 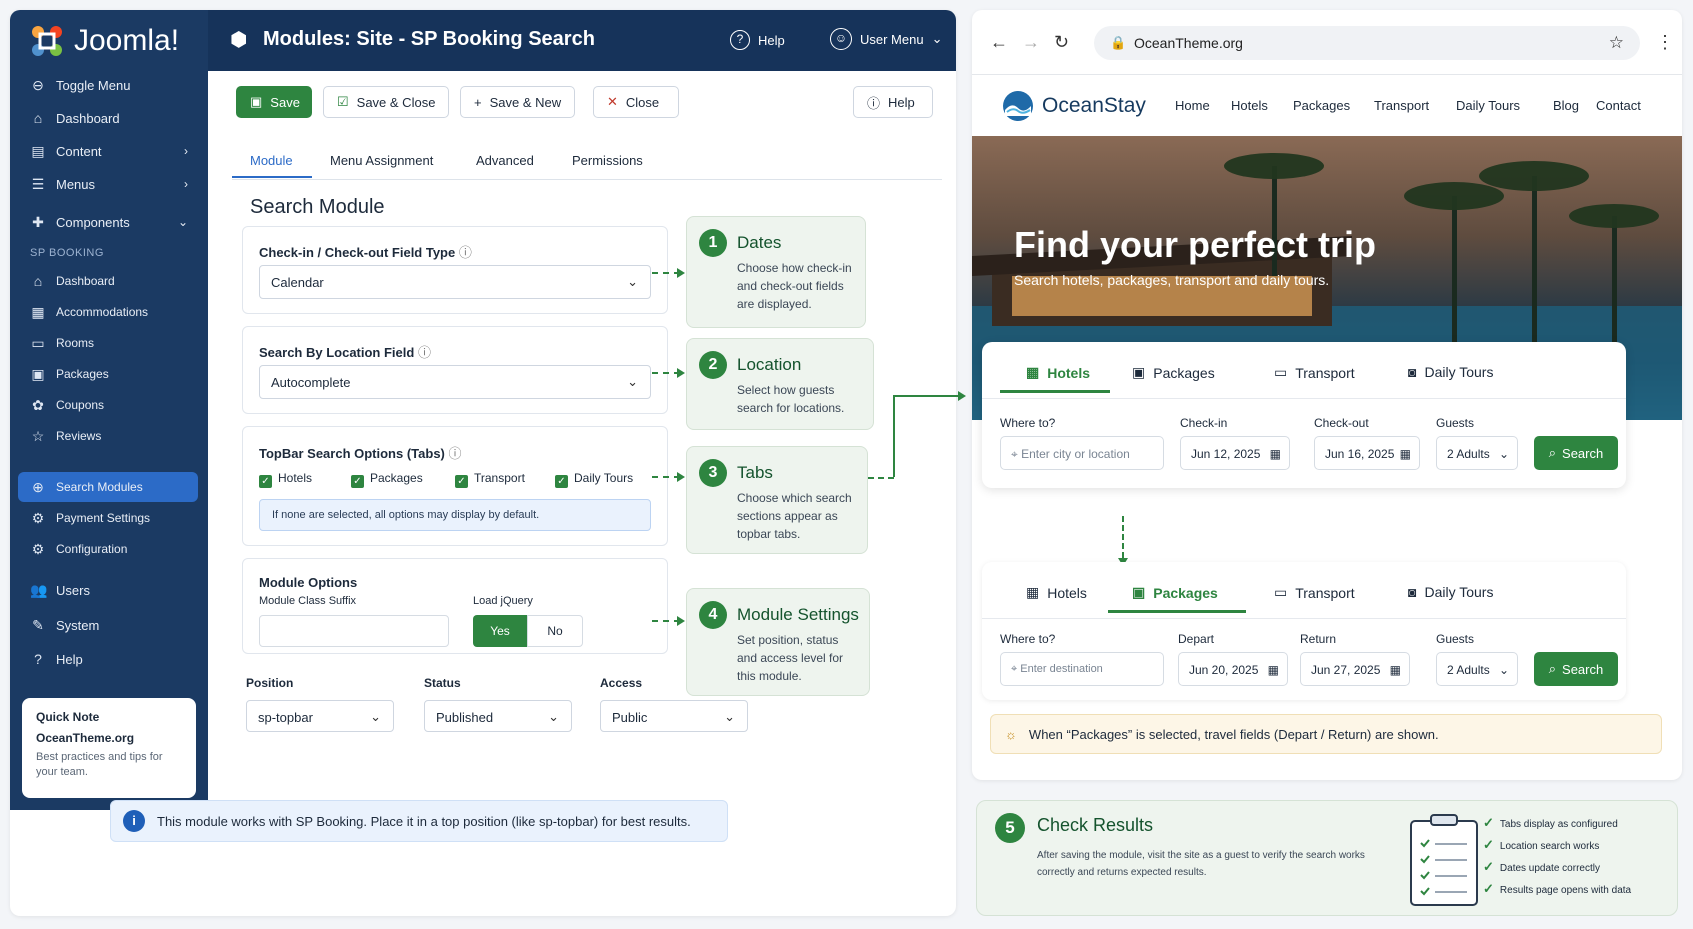 What do you see at coordinates (455, 282) in the screenshot?
I see `checkin-select: Calendar ⌄` at bounding box center [455, 282].